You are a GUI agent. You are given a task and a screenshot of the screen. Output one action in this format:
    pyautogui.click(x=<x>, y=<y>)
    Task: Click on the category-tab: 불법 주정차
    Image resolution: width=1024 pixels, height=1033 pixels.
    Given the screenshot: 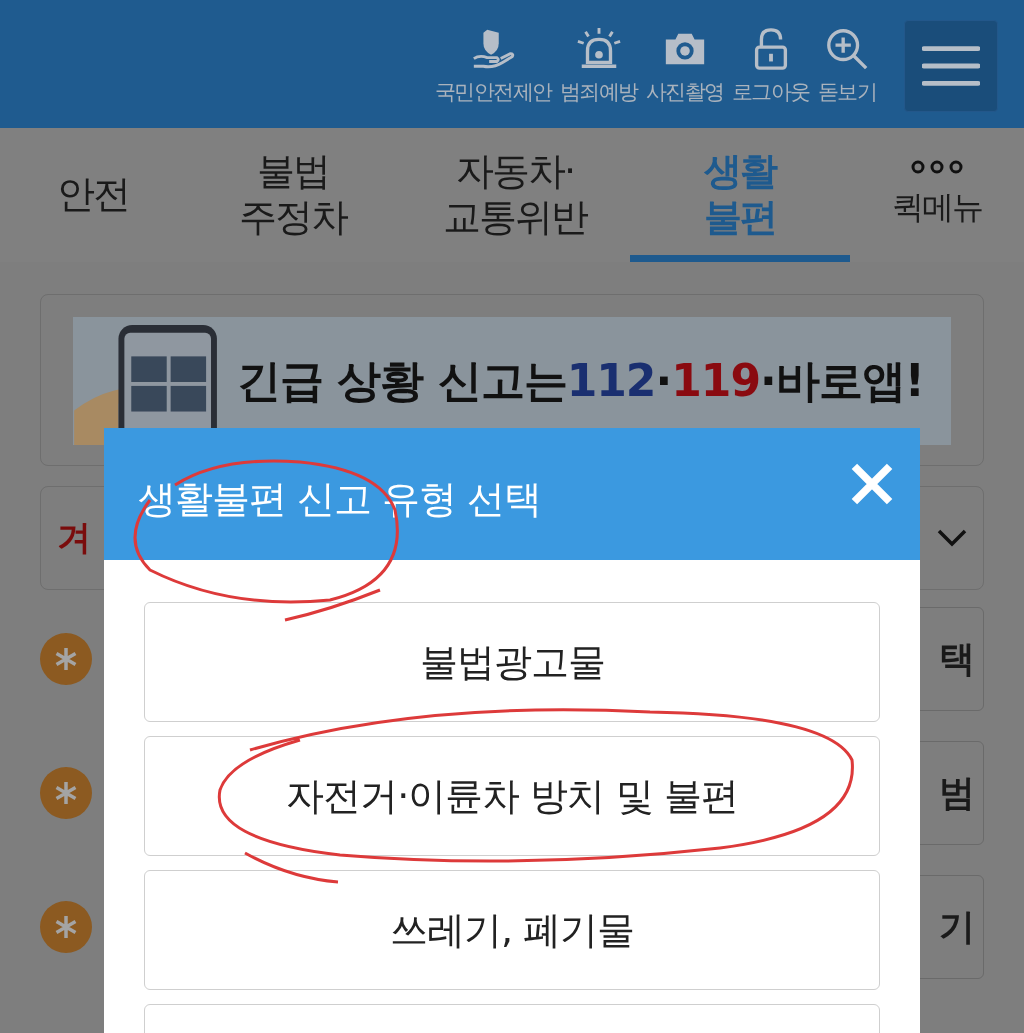 What is the action you would take?
    pyautogui.click(x=292, y=195)
    